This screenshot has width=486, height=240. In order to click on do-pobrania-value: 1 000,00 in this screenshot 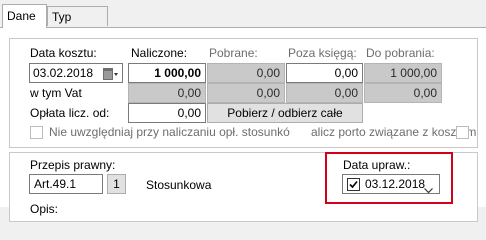, I will do `click(403, 73)`.